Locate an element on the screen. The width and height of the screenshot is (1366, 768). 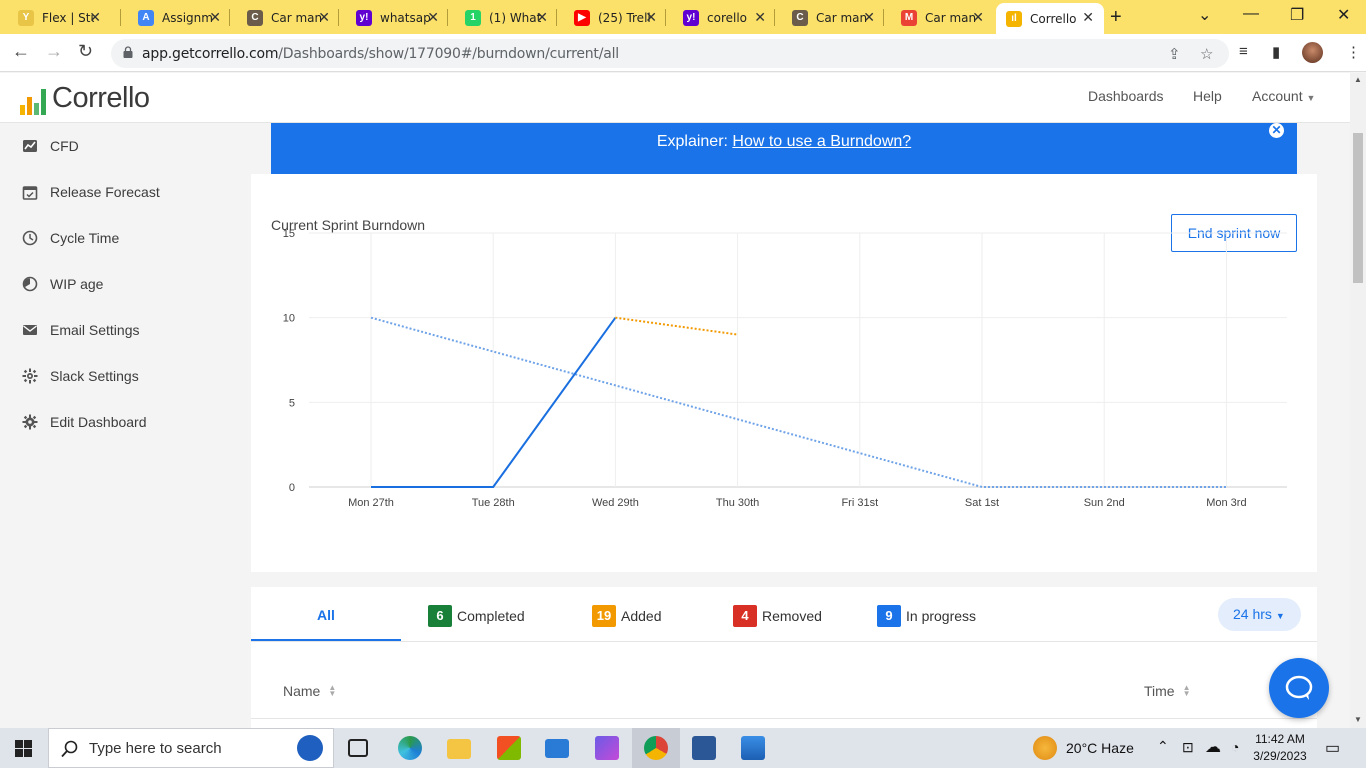
chat-launcher-button is located at coordinates (1299, 688).